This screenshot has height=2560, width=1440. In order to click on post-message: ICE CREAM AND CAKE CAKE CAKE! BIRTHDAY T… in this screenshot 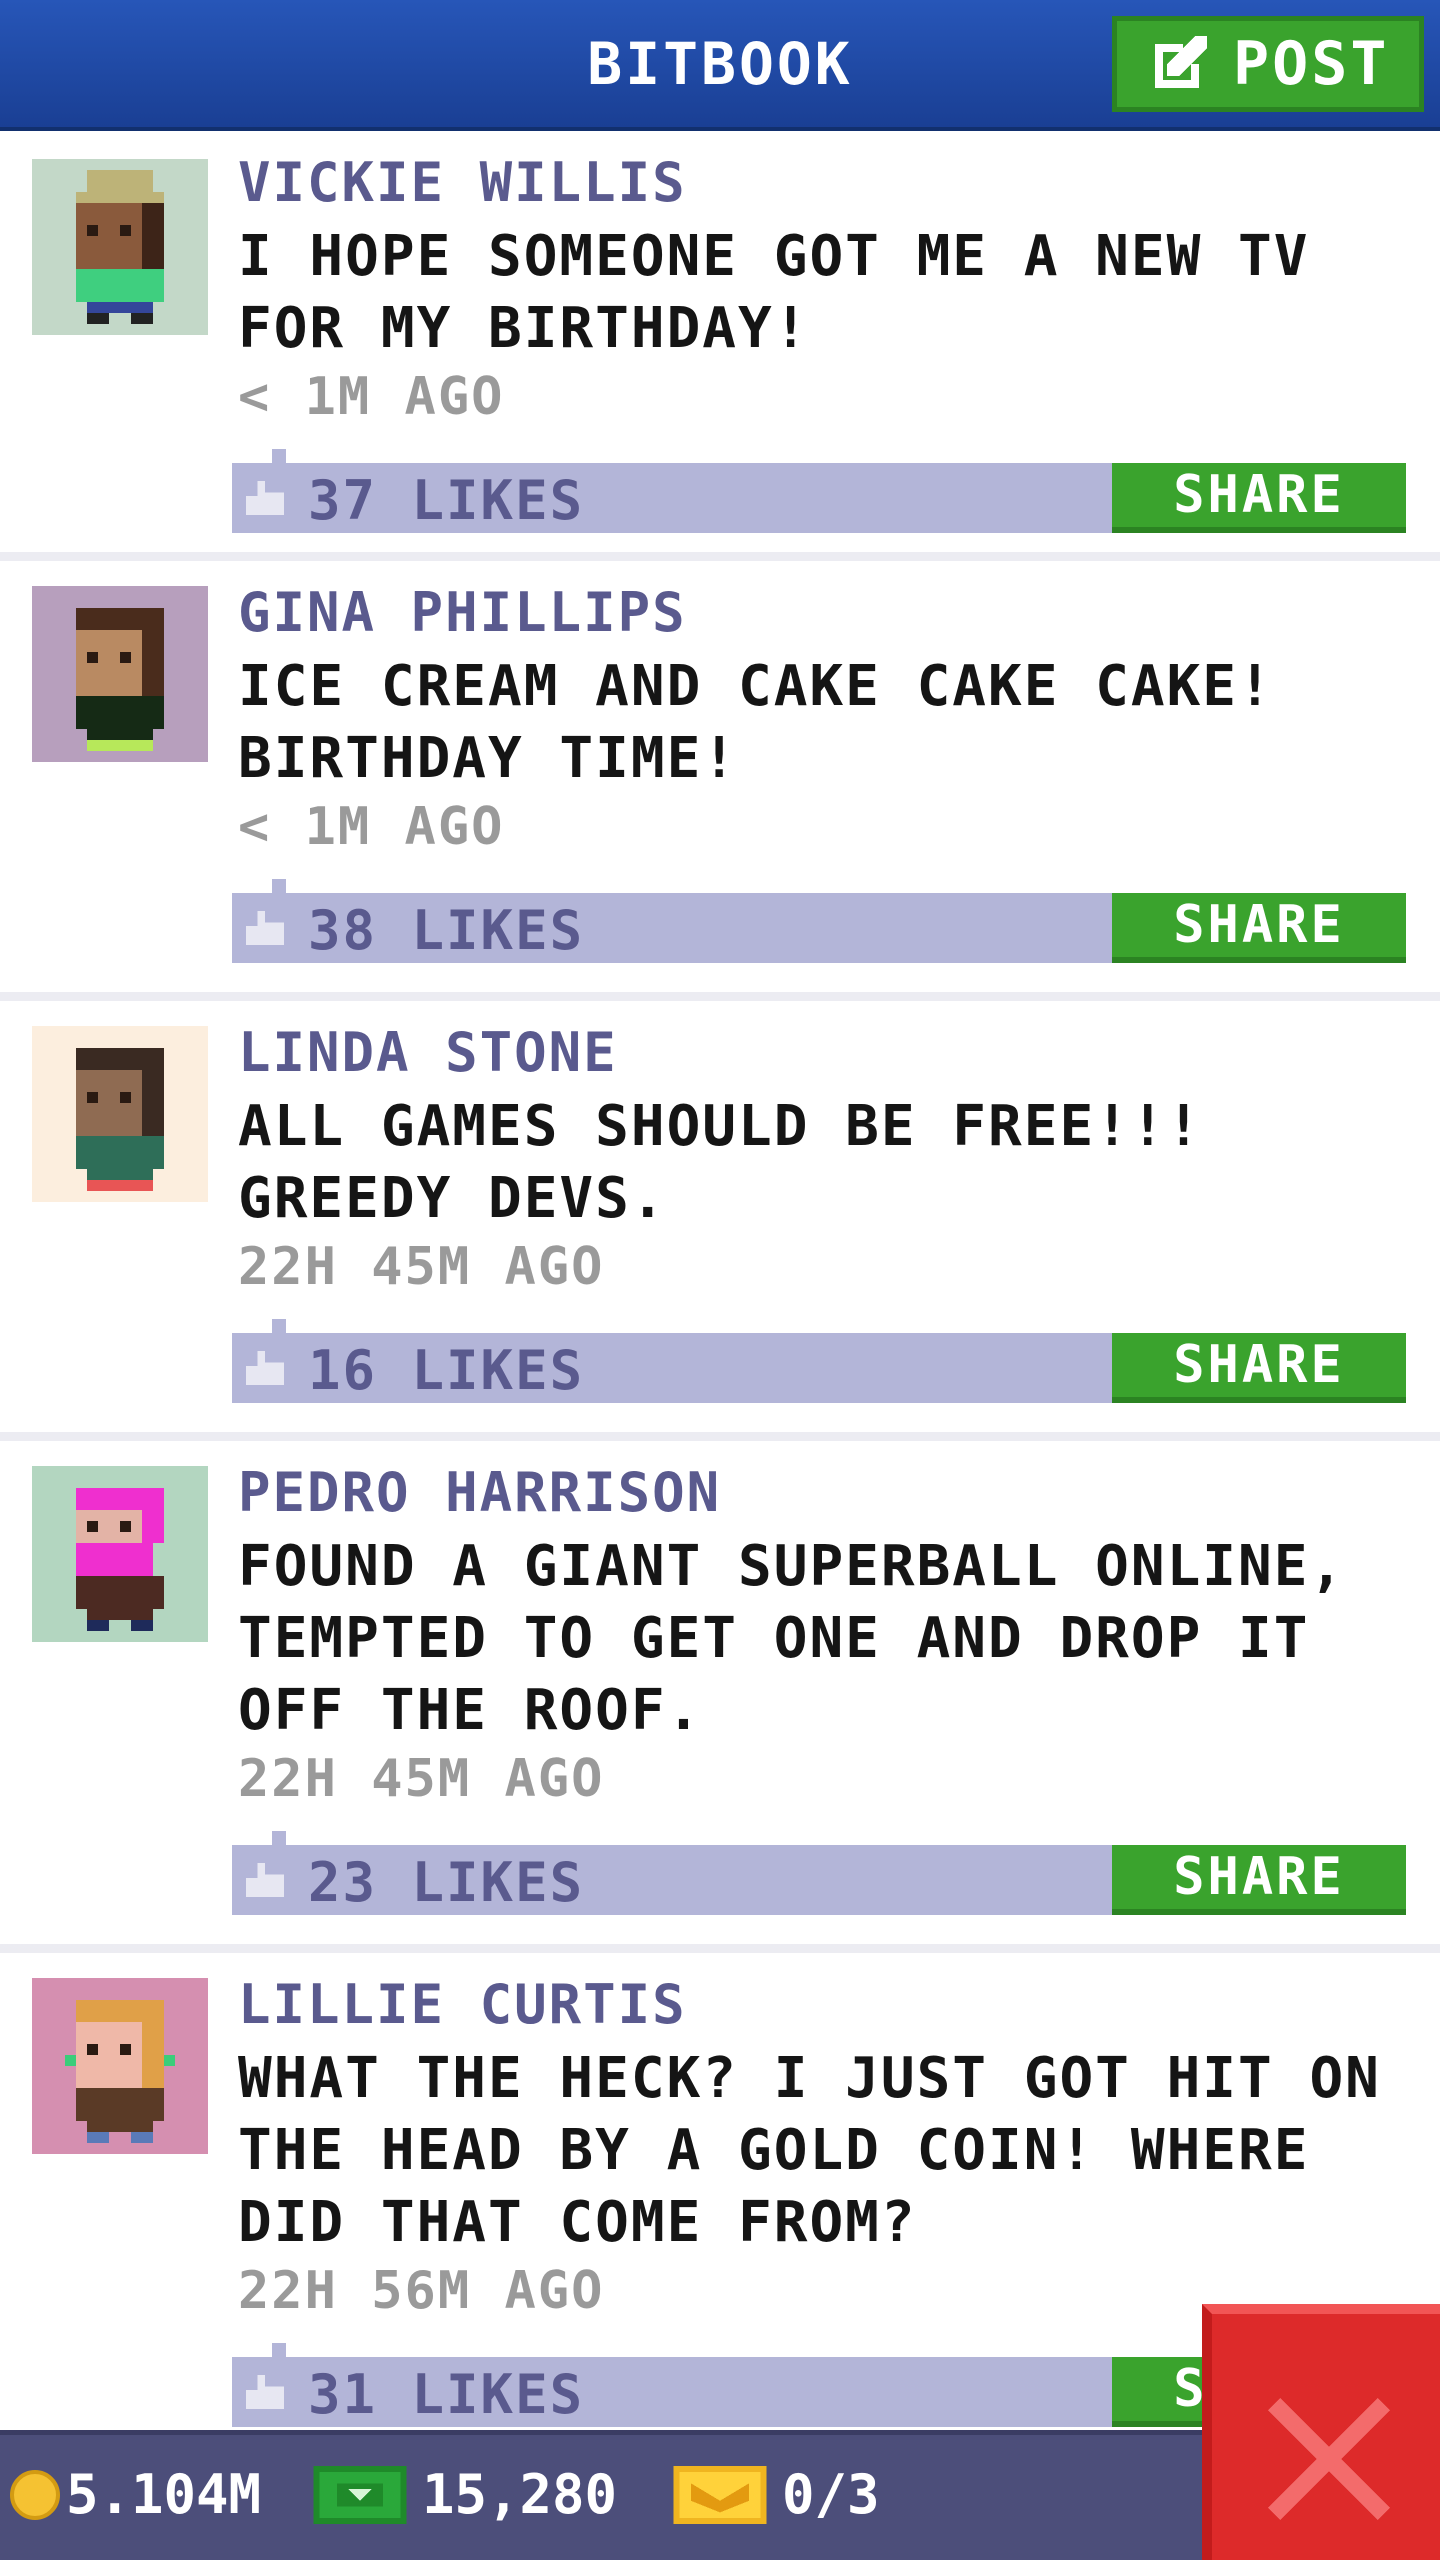, I will do `click(756, 722)`.